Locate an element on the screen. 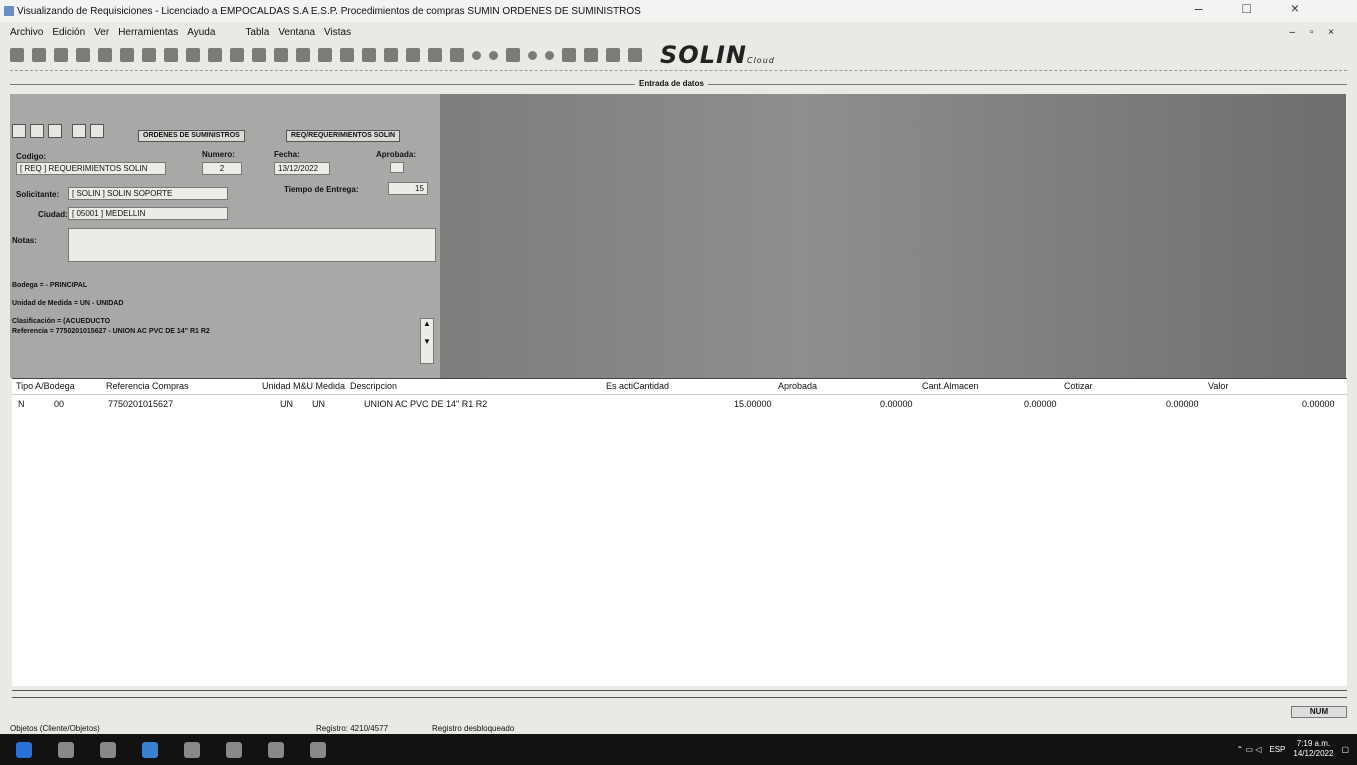 The image size is (1357, 765). attach-icon is located at coordinates (55, 131).